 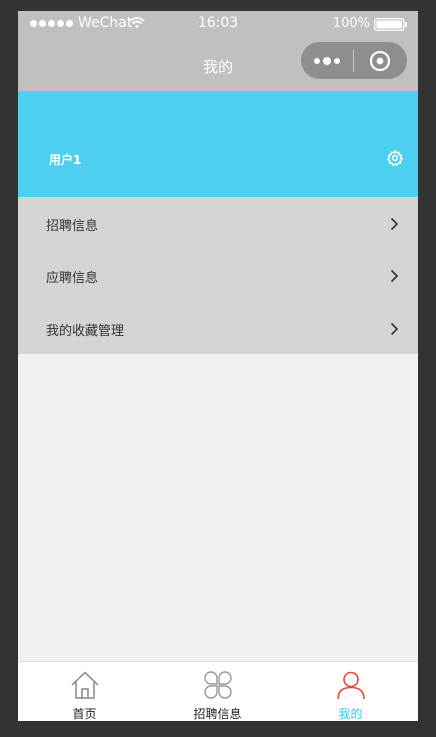 I want to click on miniprogram-capsule, so click(x=354, y=60).